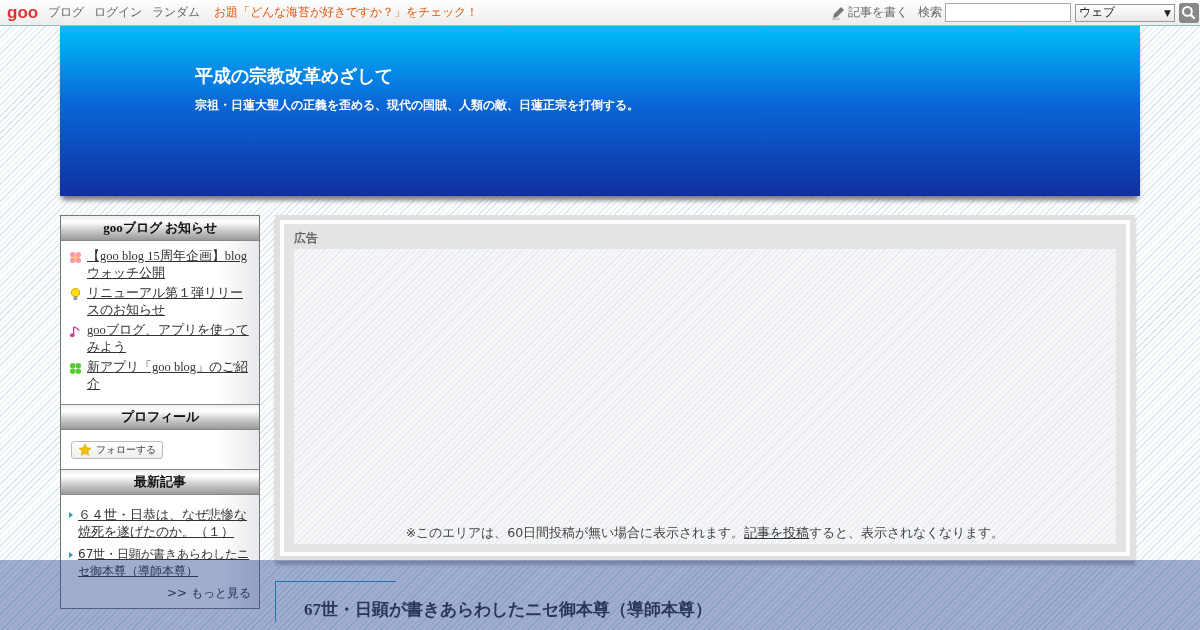 The height and width of the screenshot is (630, 1200). What do you see at coordinates (75, 368) in the screenshot?
I see `clover-icon` at bounding box center [75, 368].